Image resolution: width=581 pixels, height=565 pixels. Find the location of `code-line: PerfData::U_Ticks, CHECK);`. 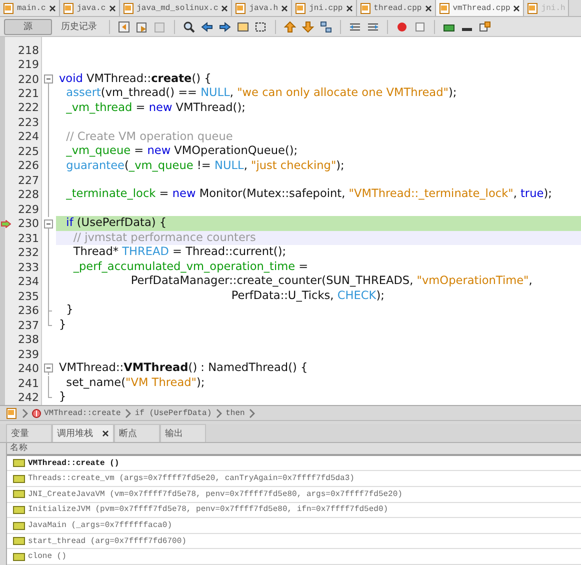

code-line: PerfData::U_Ticks, CHECK); is located at coordinates (308, 296).